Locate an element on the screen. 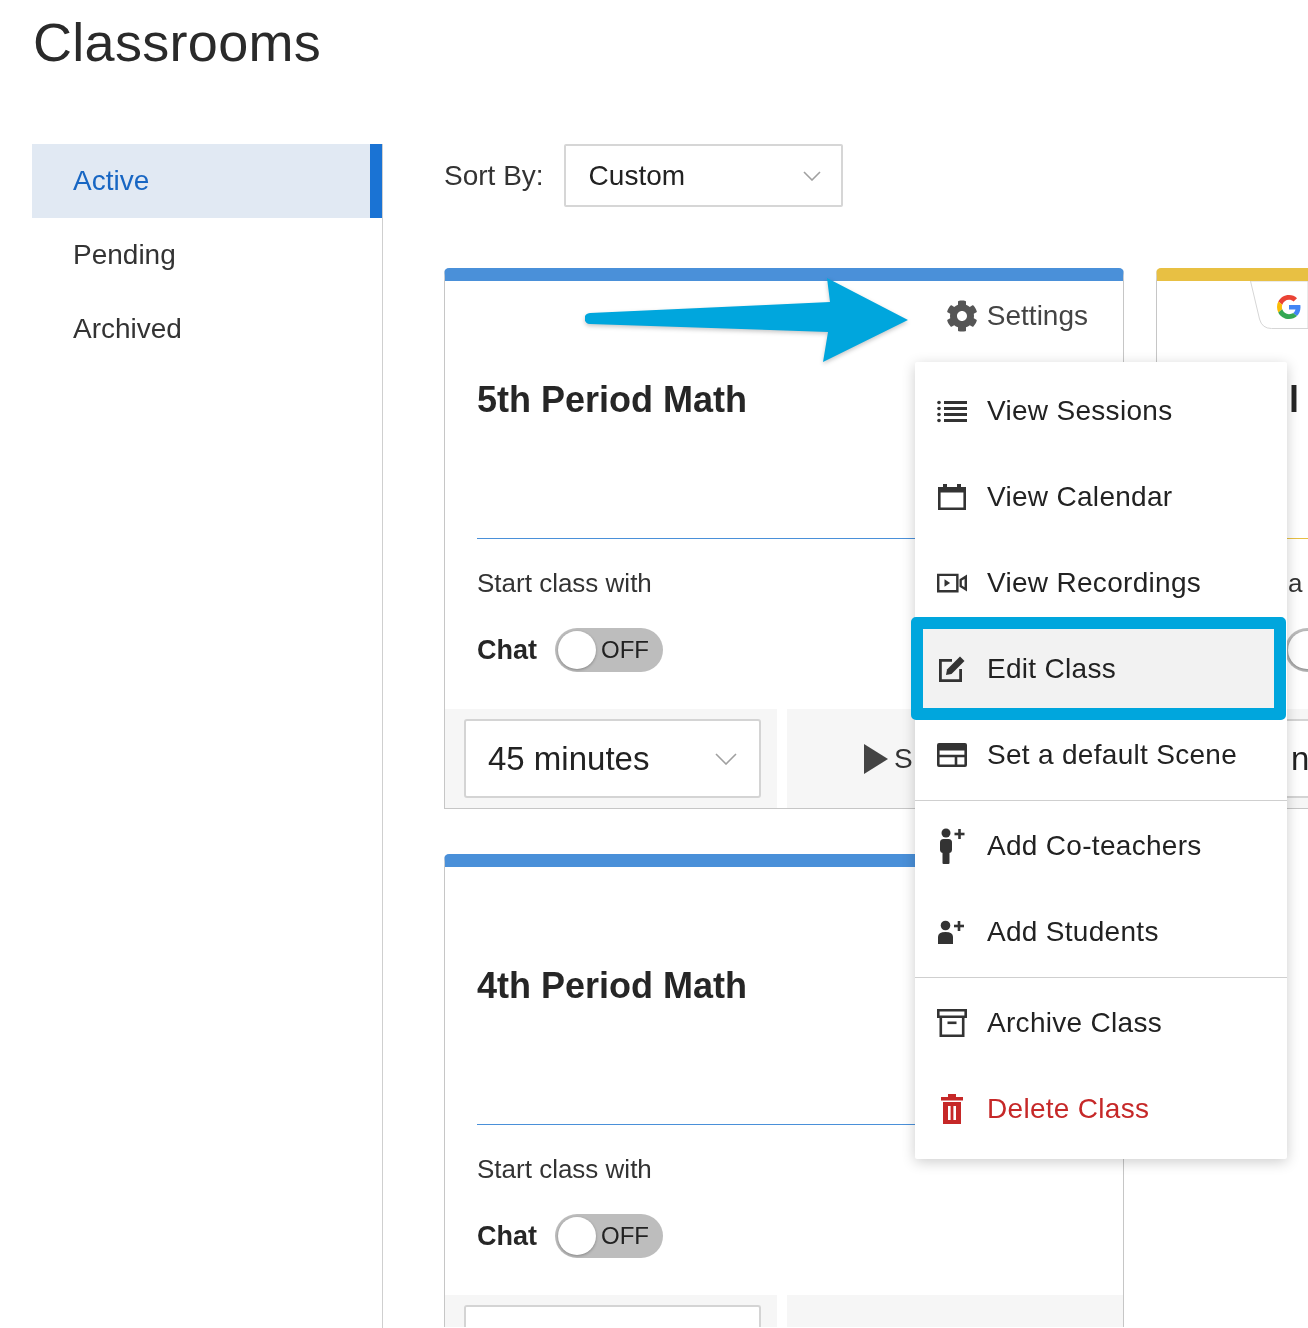  menu-item: View Calendar is located at coordinates (1101, 497).